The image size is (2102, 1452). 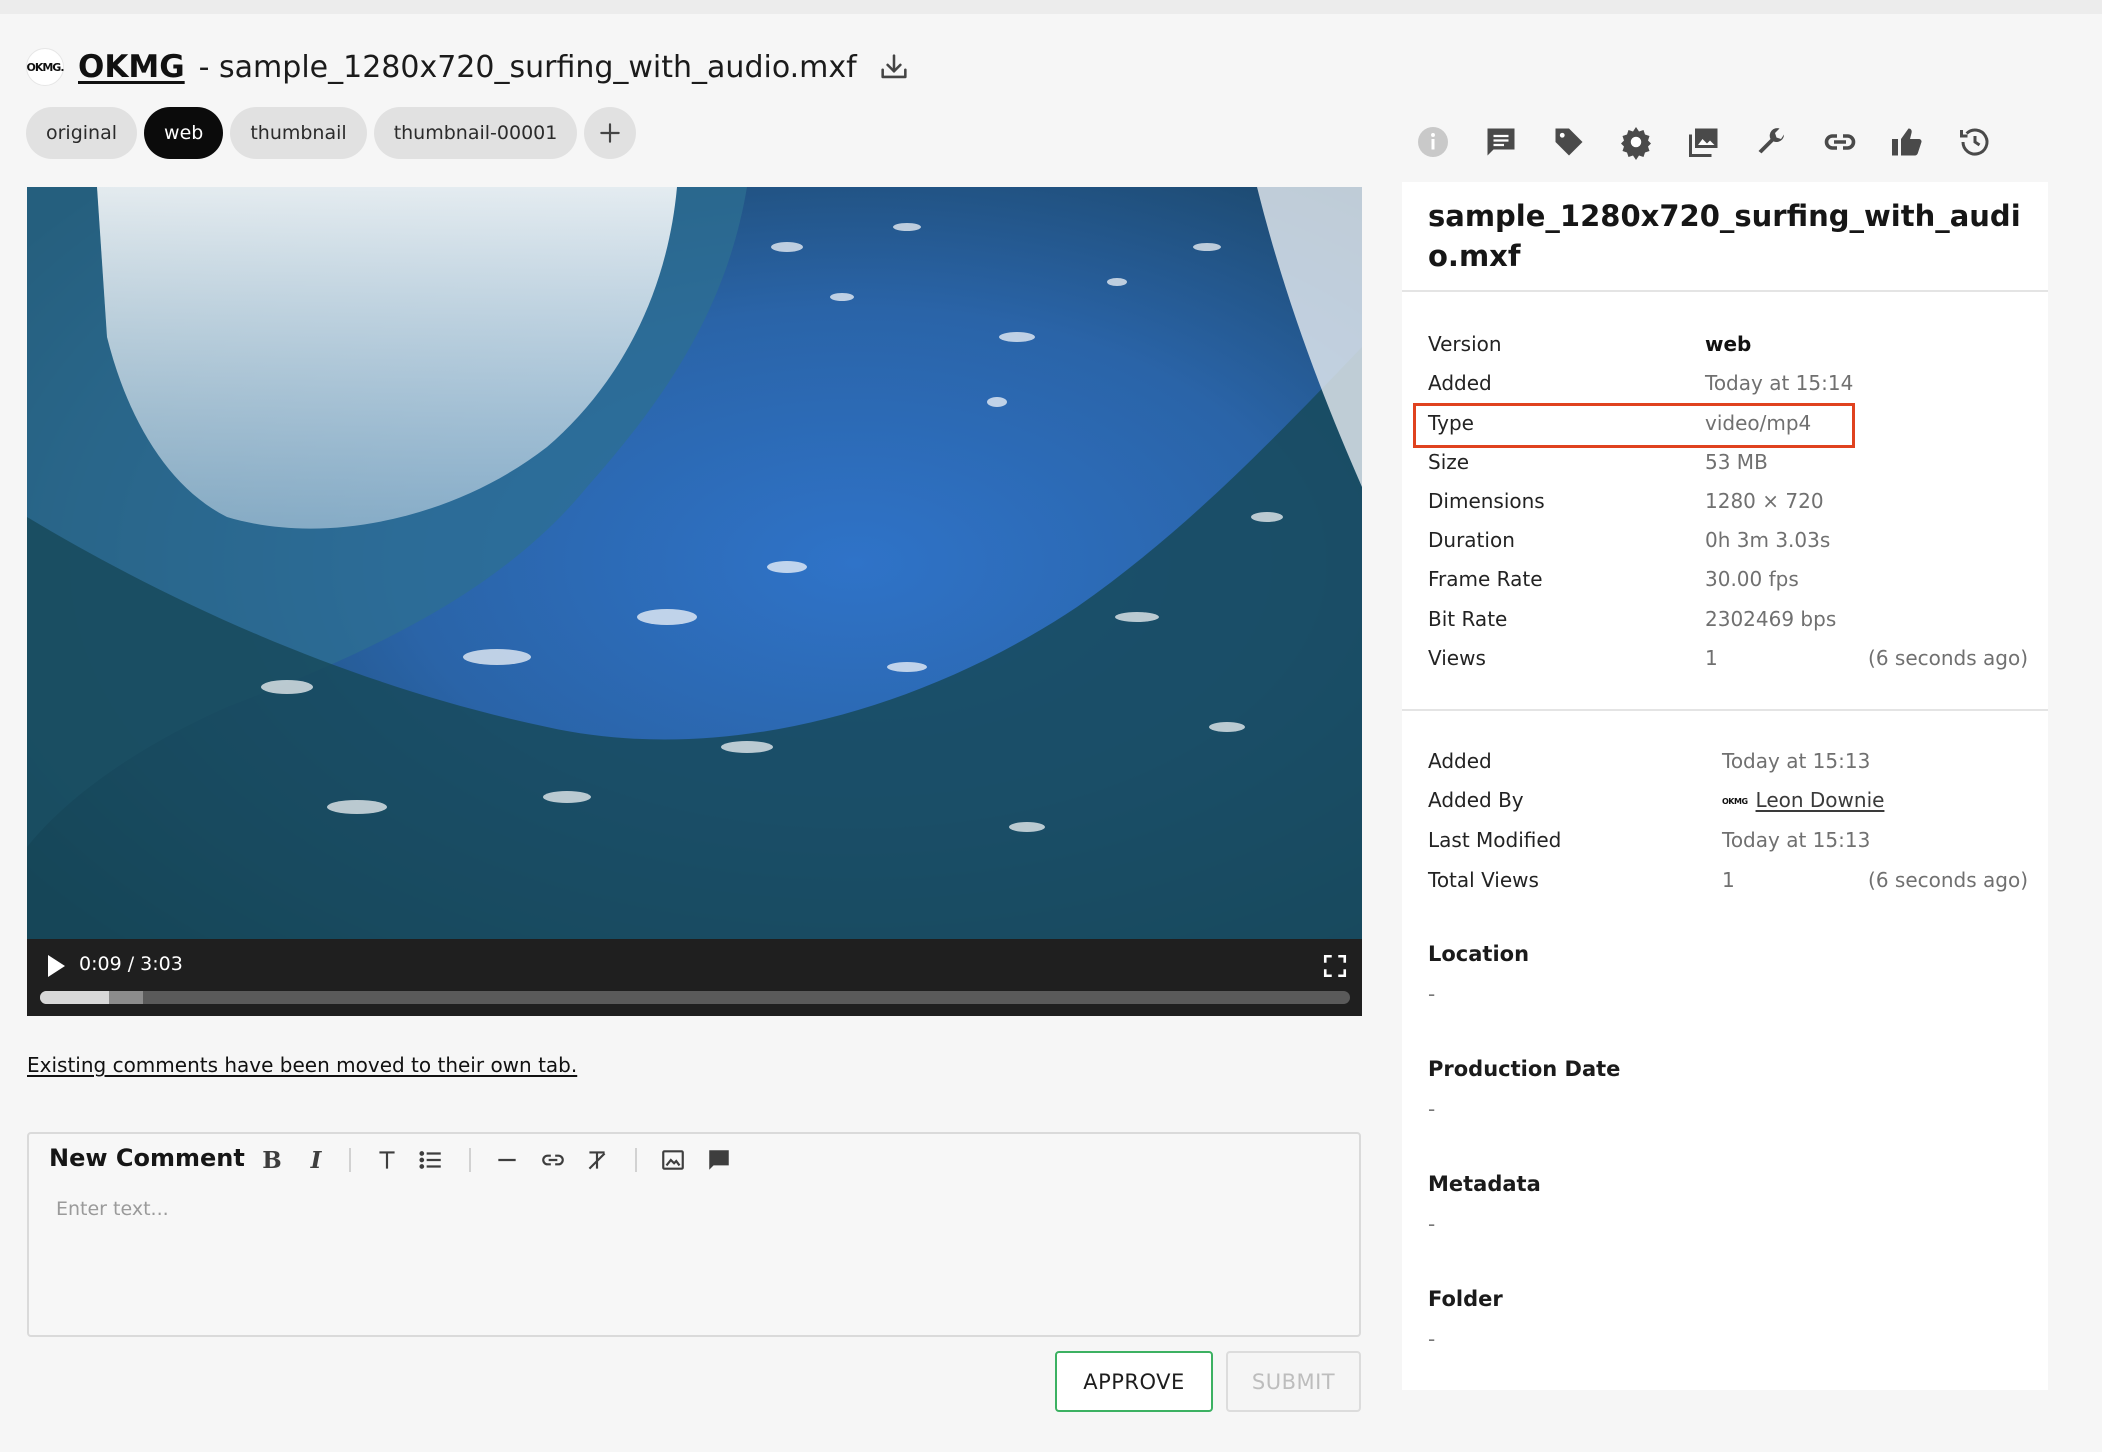 I want to click on info-row-size: Size 53 MB, so click(x=1728, y=462).